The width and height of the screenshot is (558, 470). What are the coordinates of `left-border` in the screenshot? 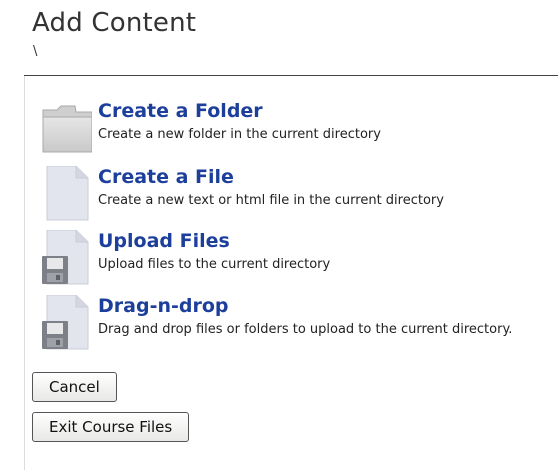 It's located at (24, 273).